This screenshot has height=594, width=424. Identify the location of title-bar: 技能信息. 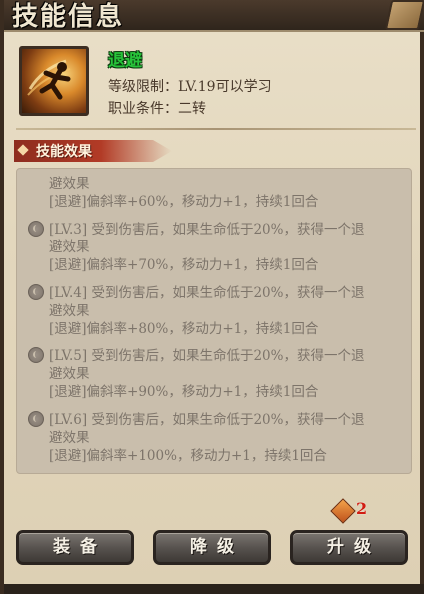
(214, 16).